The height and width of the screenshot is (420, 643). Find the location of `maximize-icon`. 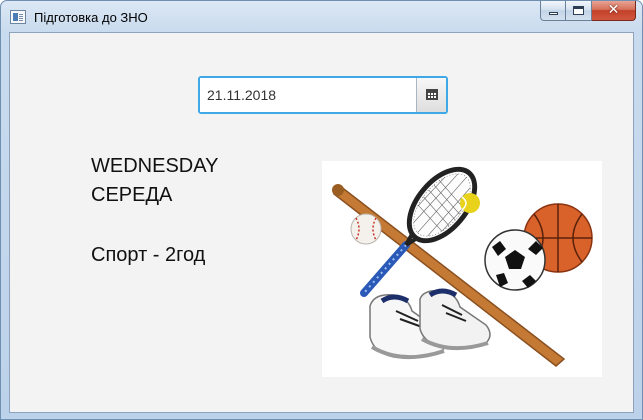

maximize-icon is located at coordinates (578, 10).